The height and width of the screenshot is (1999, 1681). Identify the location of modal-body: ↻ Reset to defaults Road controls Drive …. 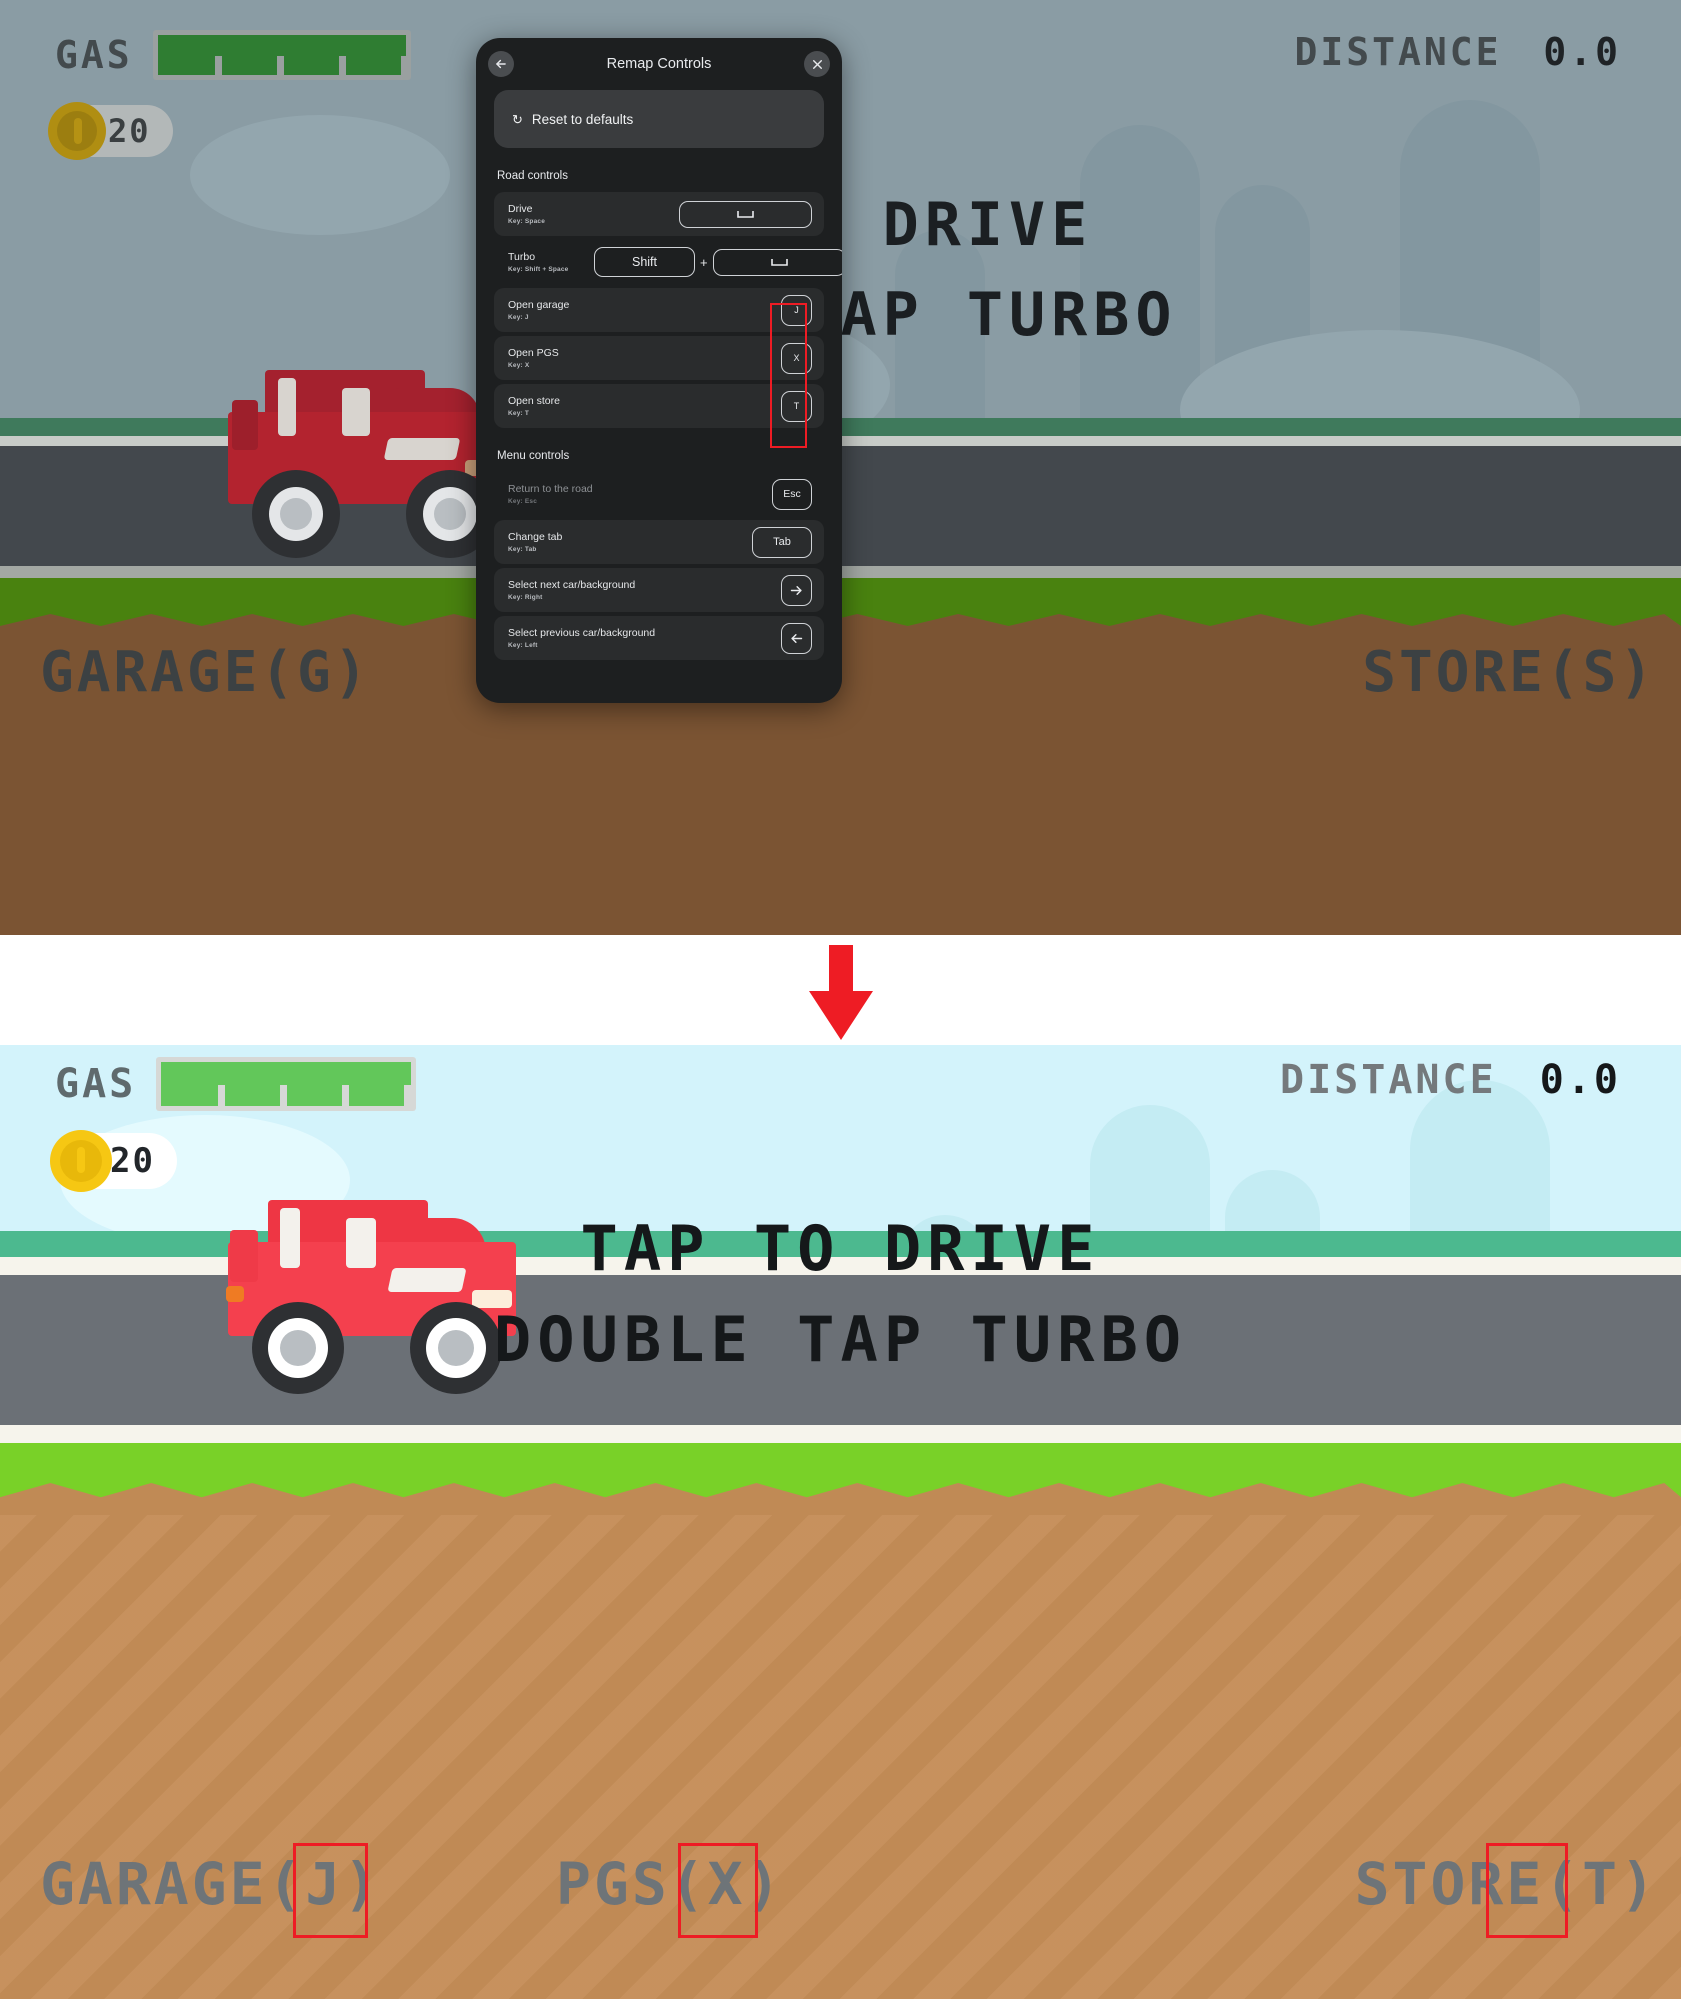
(659, 396).